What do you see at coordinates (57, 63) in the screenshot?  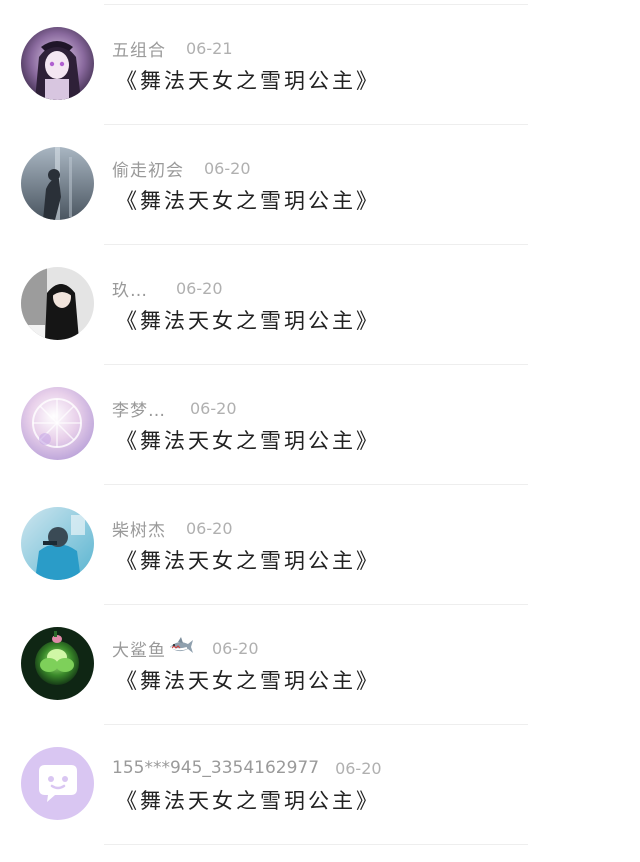 I see `anime-girl-avatar` at bounding box center [57, 63].